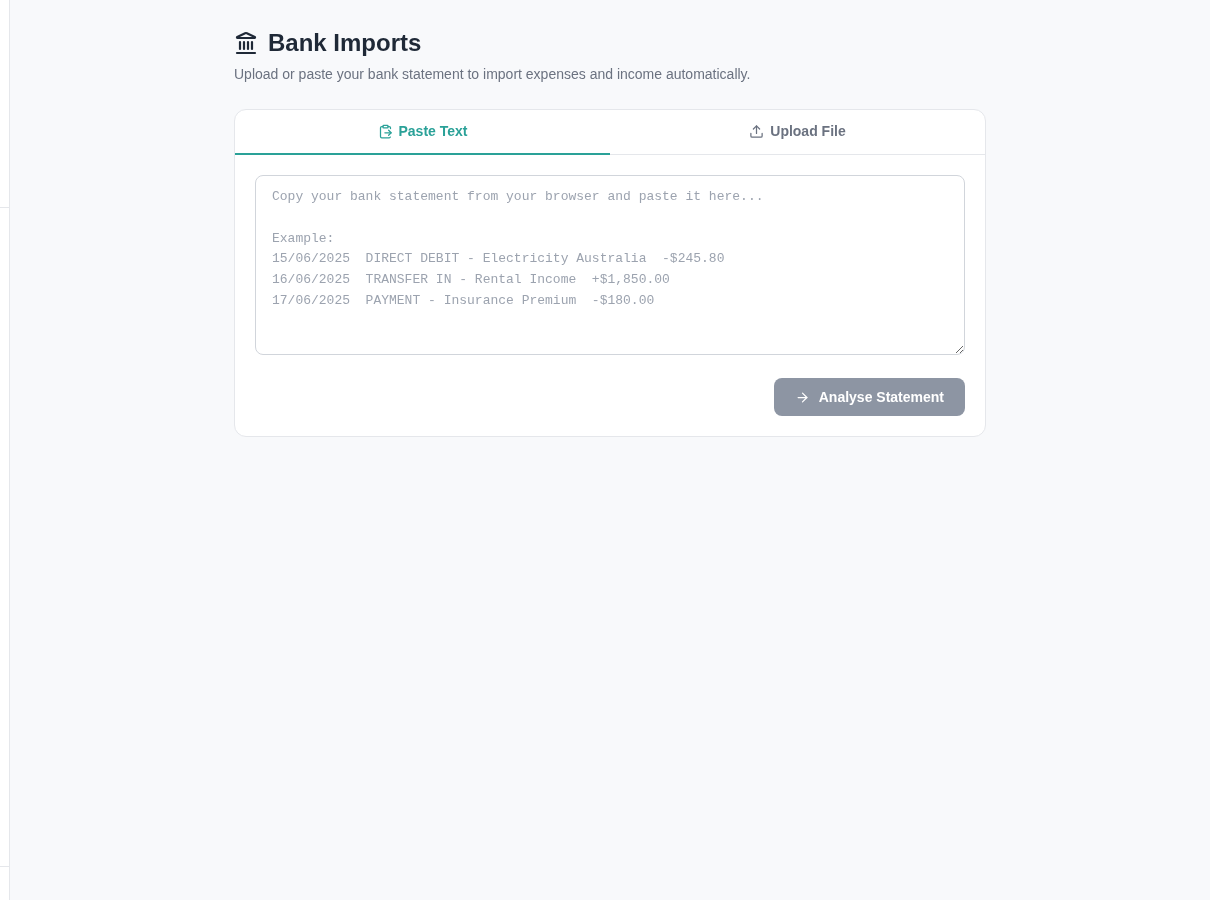  I want to click on upload-icon, so click(757, 131).